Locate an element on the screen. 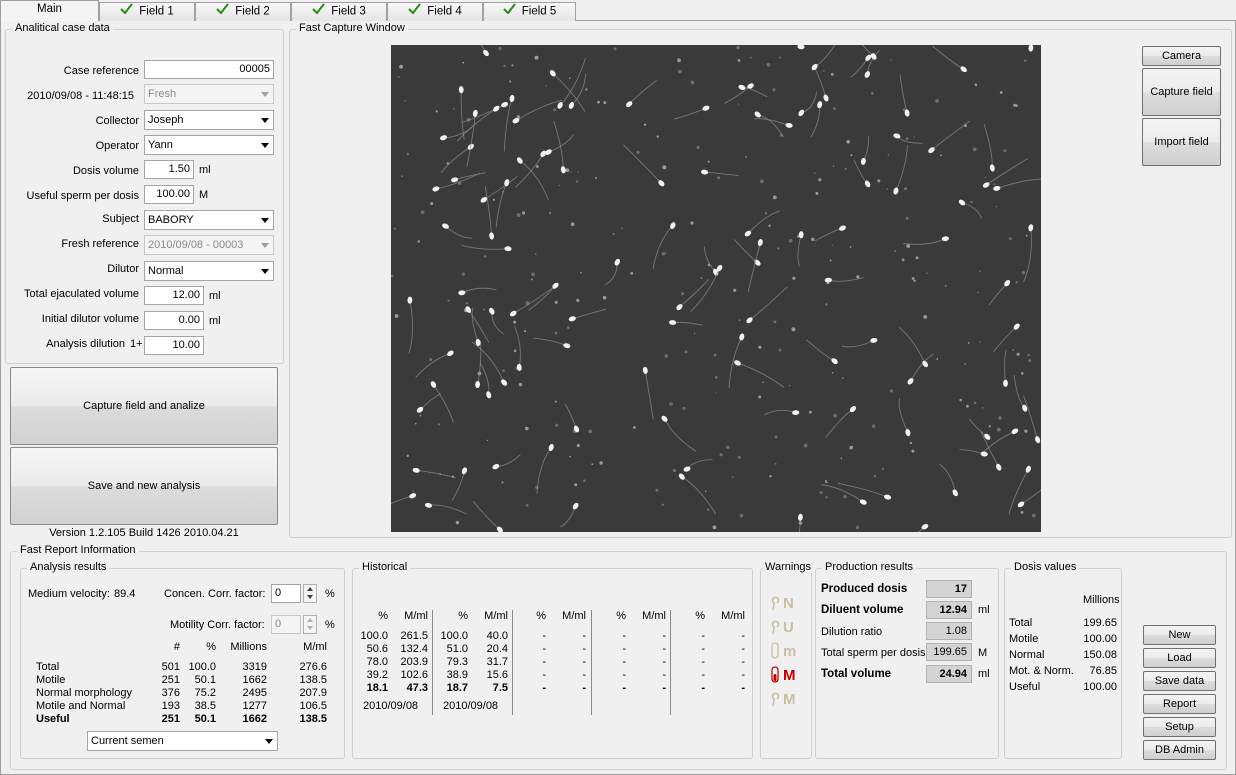 The image size is (1236, 775). hist-pct-cell: 79.3 is located at coordinates (457, 662).